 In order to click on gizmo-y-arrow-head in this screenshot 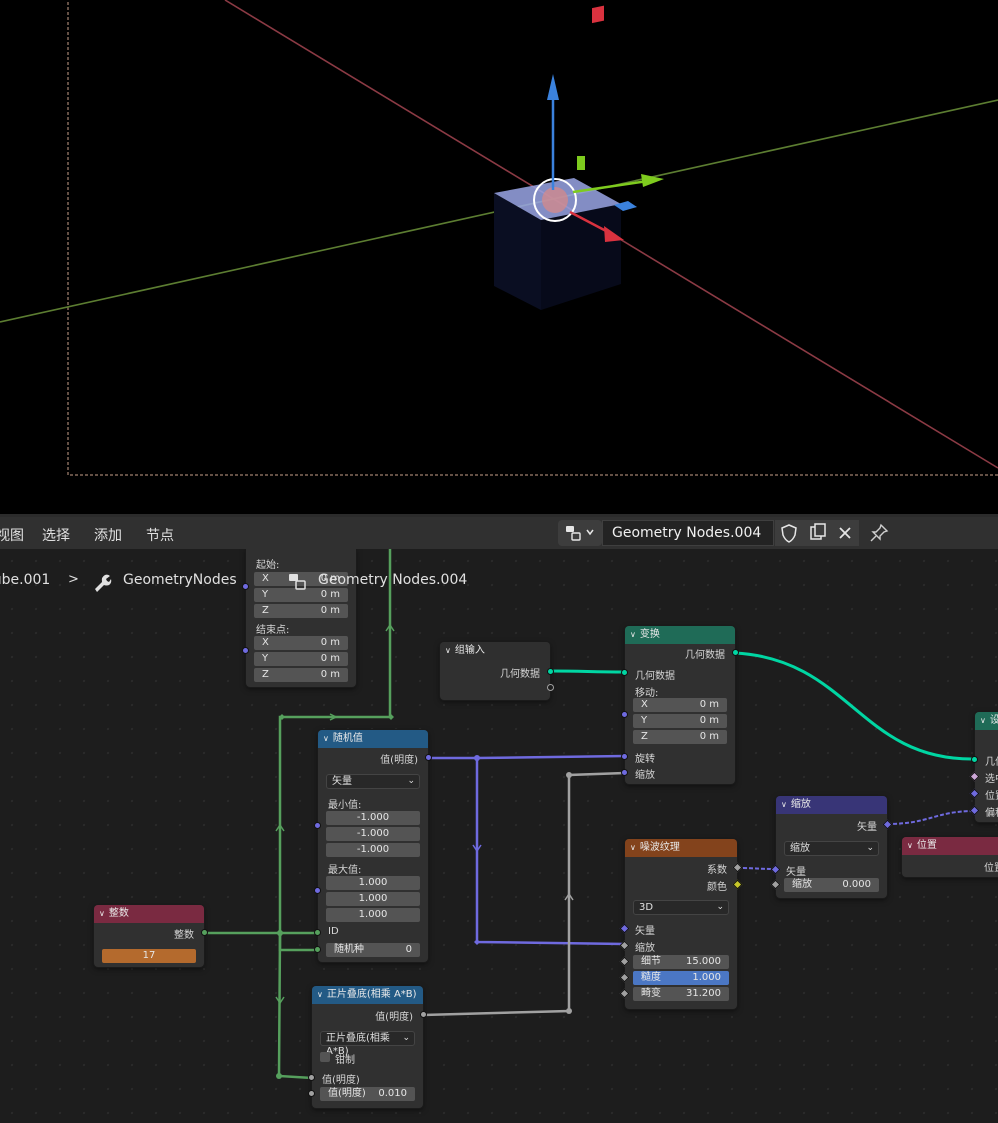, I will do `click(652, 180)`.